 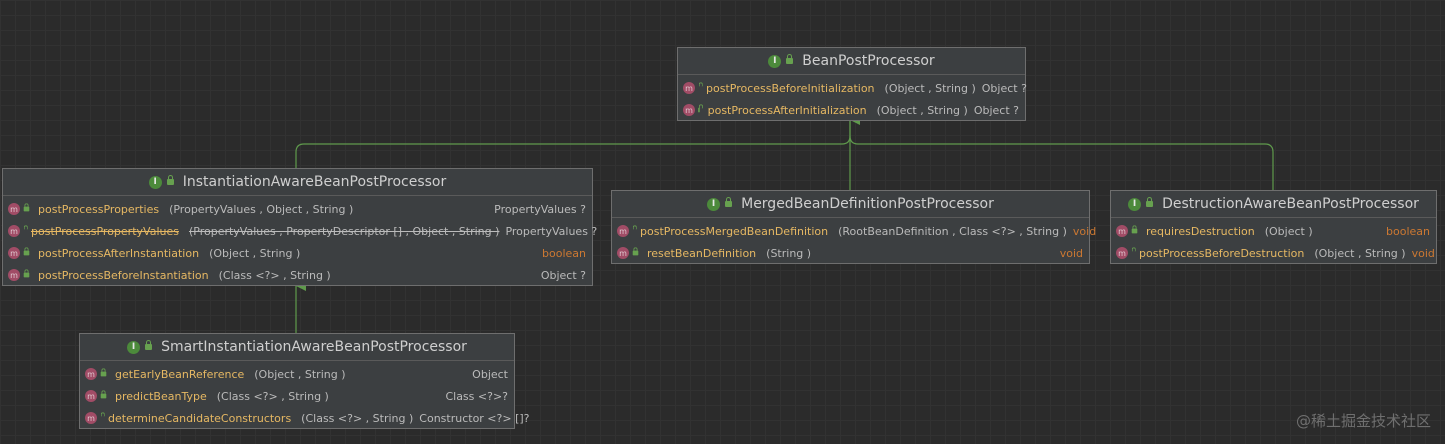 What do you see at coordinates (123, 275) in the screenshot?
I see `method-name: postProcessBeforeInstantiation` at bounding box center [123, 275].